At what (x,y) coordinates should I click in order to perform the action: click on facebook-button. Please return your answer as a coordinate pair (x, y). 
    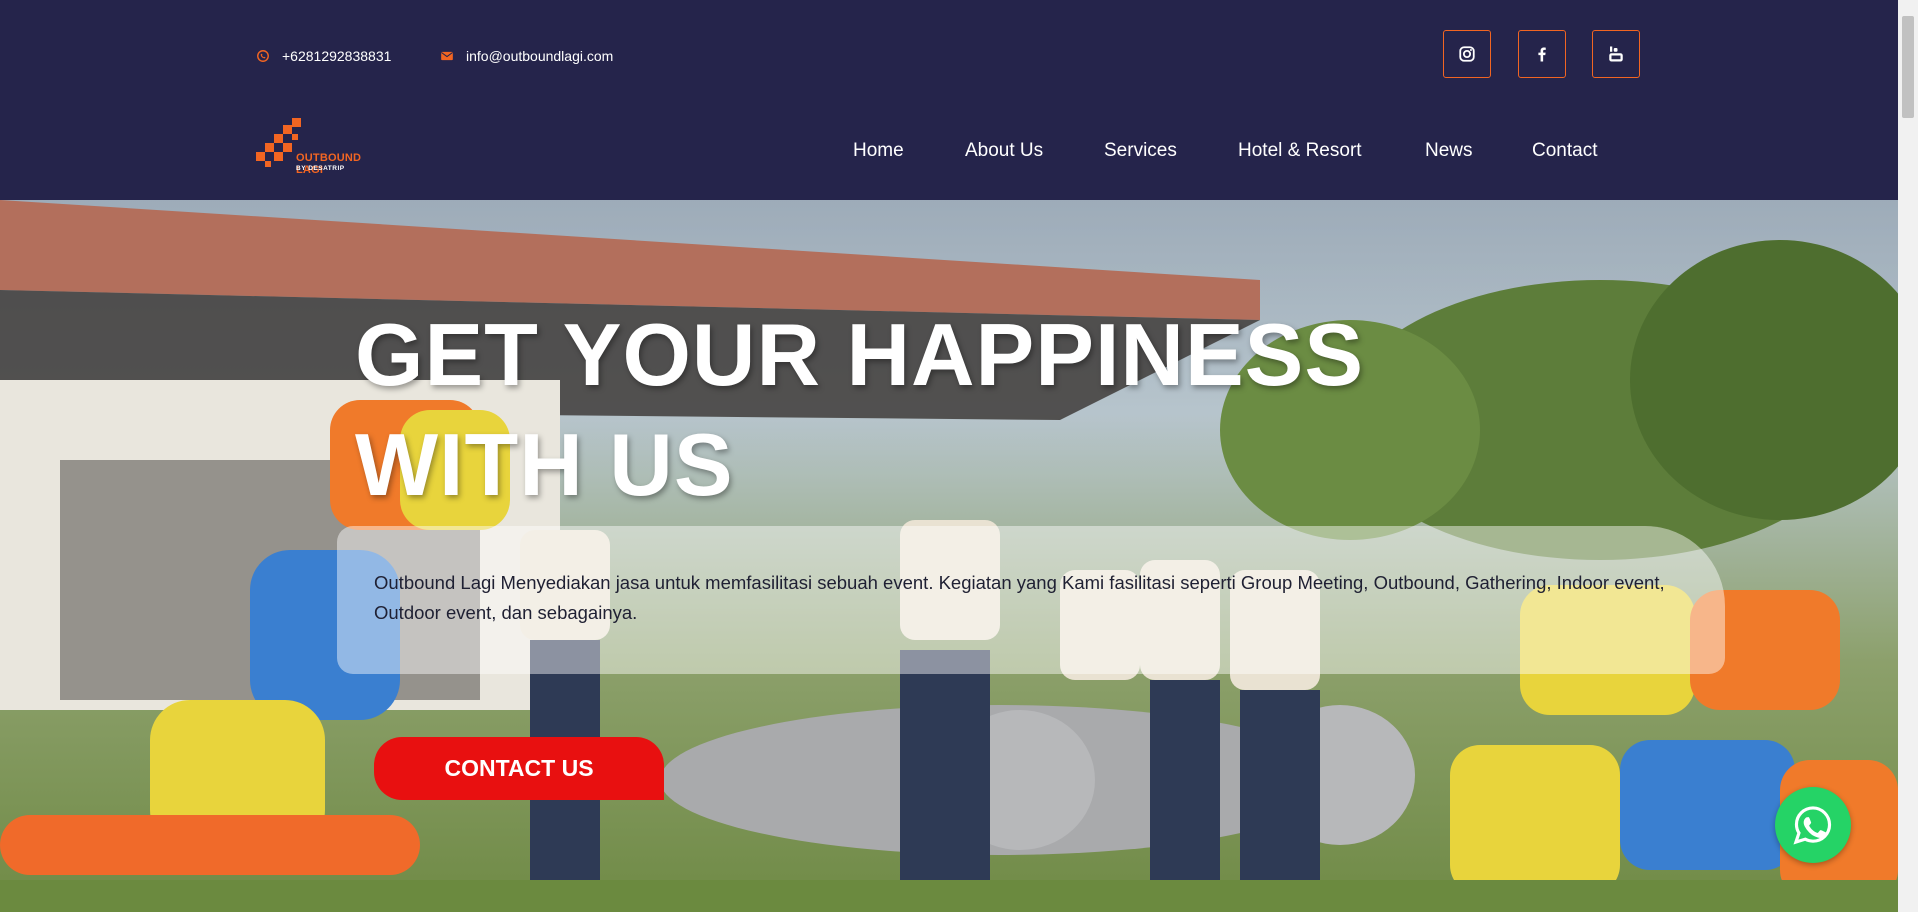
    Looking at the image, I should click on (1542, 54).